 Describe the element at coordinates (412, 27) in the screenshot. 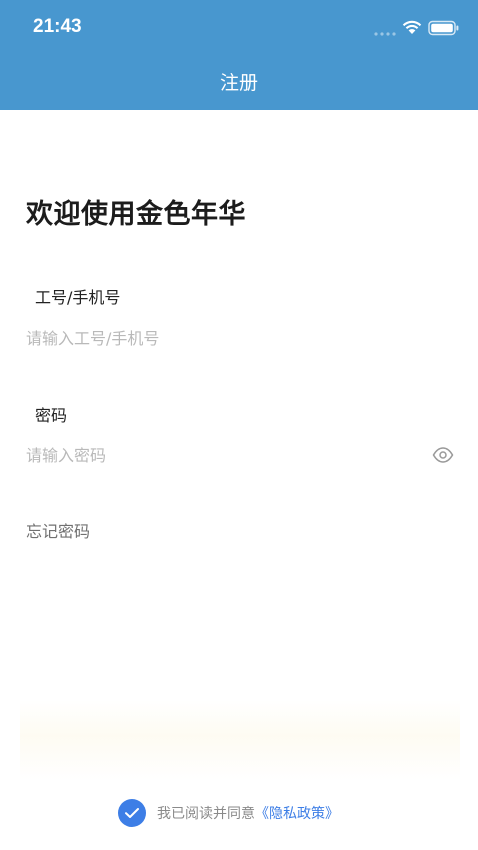

I see `wifi-icon` at that location.